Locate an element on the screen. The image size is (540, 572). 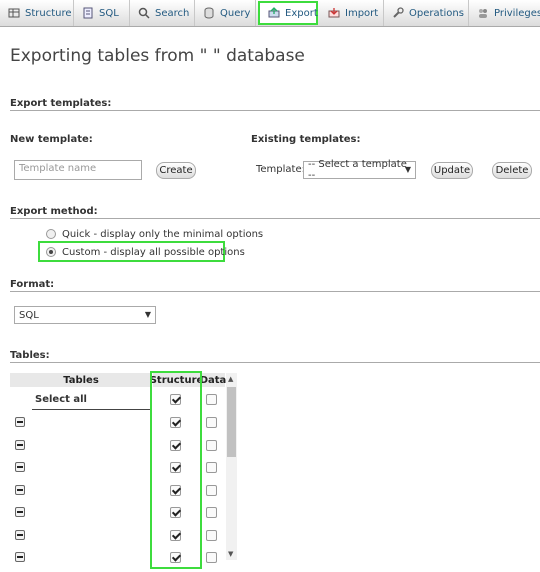
new-template-label: New template: is located at coordinates (51, 139).